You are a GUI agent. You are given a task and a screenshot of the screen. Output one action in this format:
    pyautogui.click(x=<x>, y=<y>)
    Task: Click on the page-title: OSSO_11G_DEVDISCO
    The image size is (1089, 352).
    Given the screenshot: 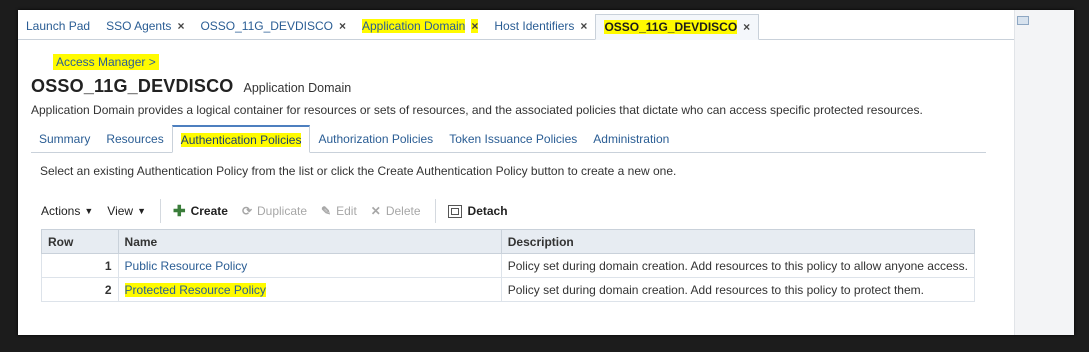 What is the action you would take?
    pyautogui.click(x=132, y=86)
    